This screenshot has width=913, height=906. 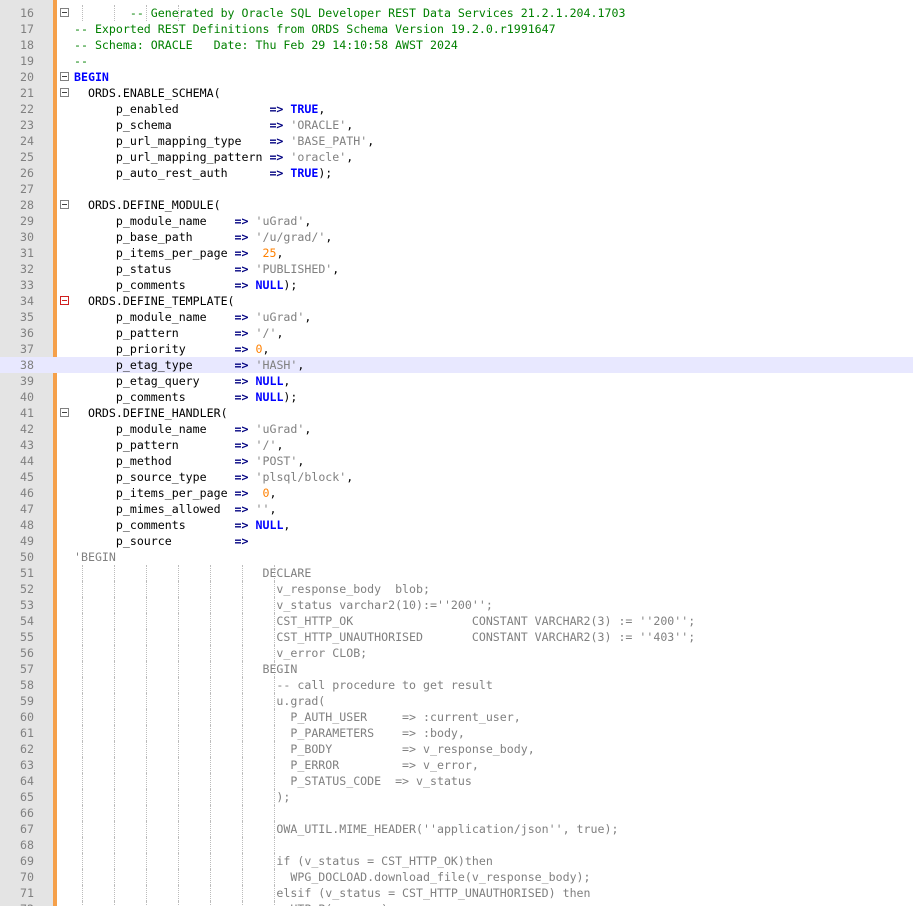 I want to click on code-line: 68, so click(x=456, y=845).